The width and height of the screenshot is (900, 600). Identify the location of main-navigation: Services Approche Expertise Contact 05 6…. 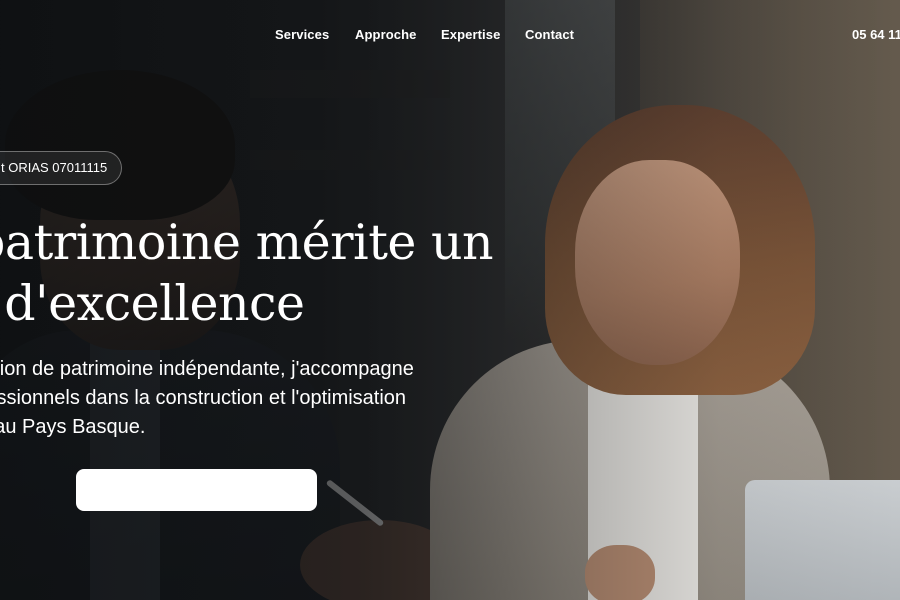
(450, 36).